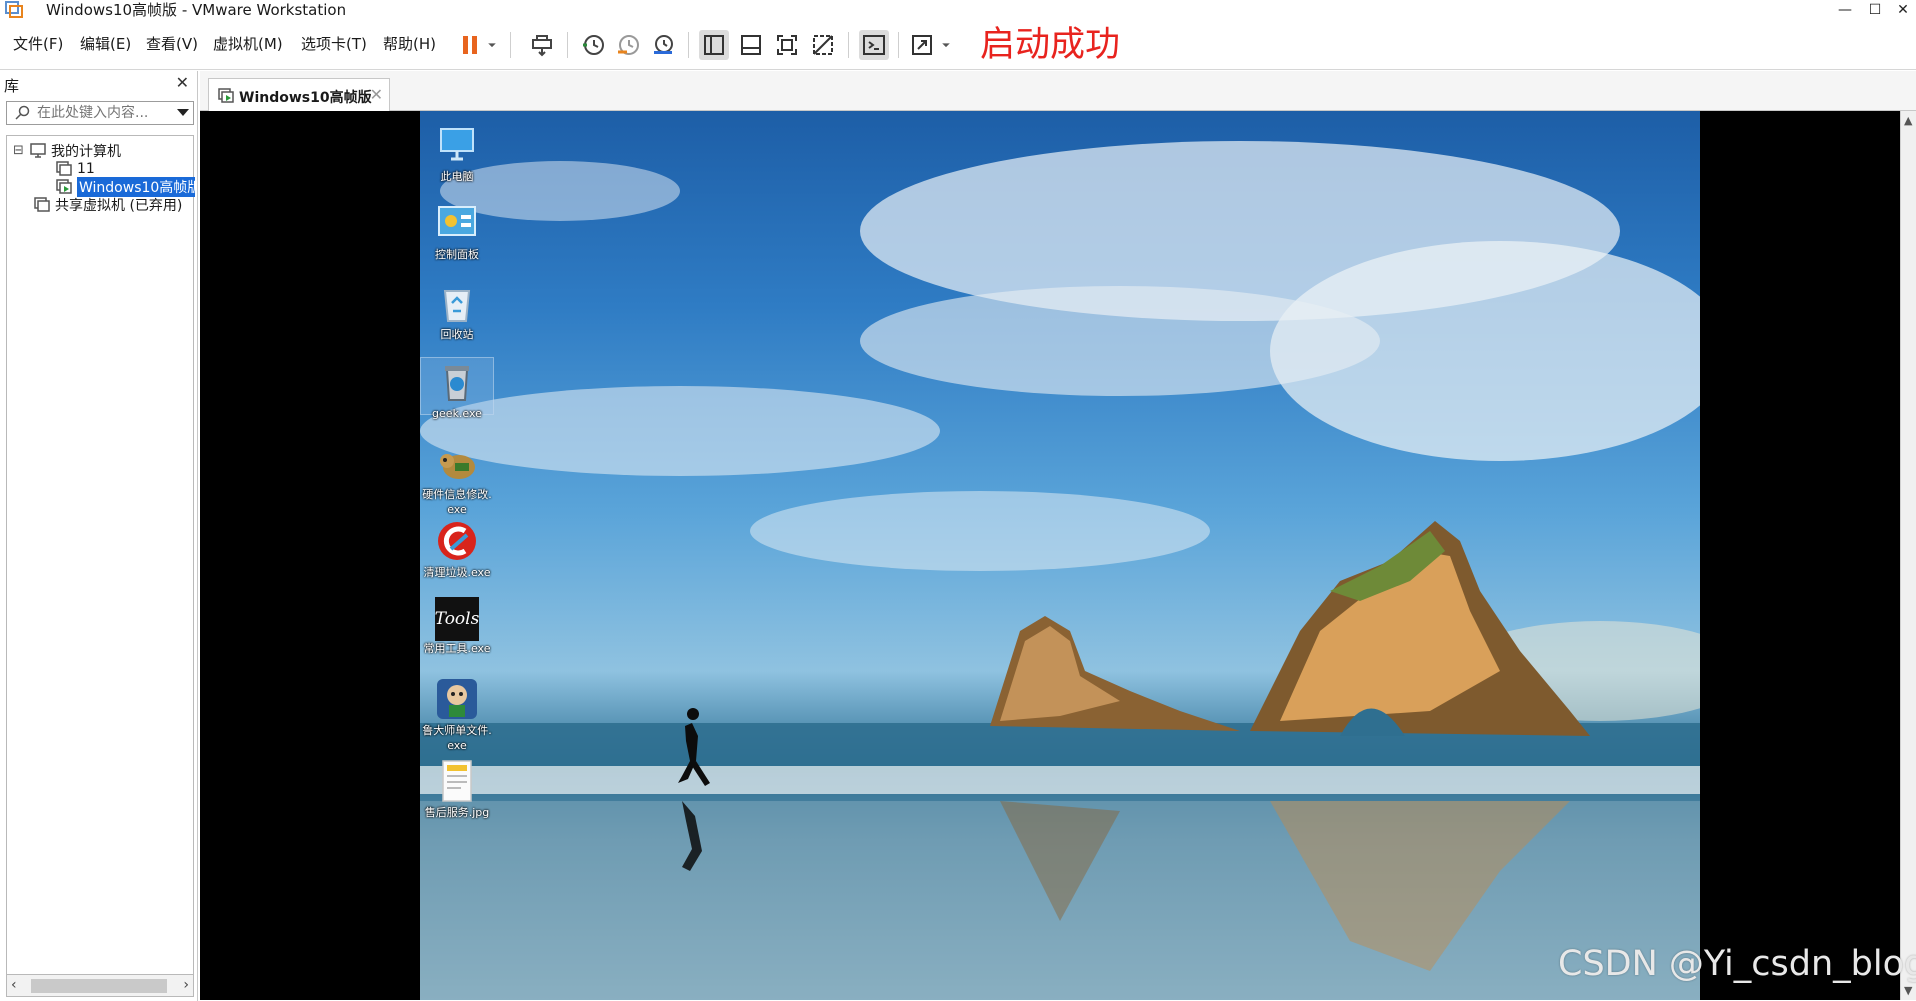  What do you see at coordinates (14, 985) in the screenshot?
I see `scroll-left-icon: ‹` at bounding box center [14, 985].